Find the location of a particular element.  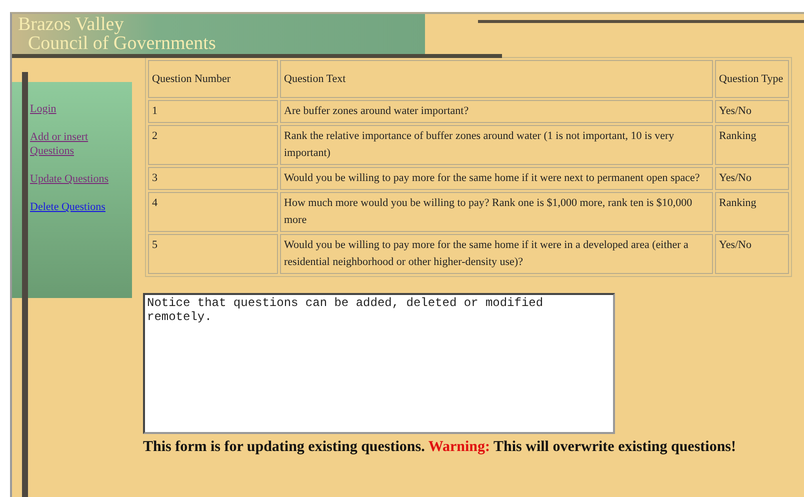

table-cell: 2 is located at coordinates (213, 145).